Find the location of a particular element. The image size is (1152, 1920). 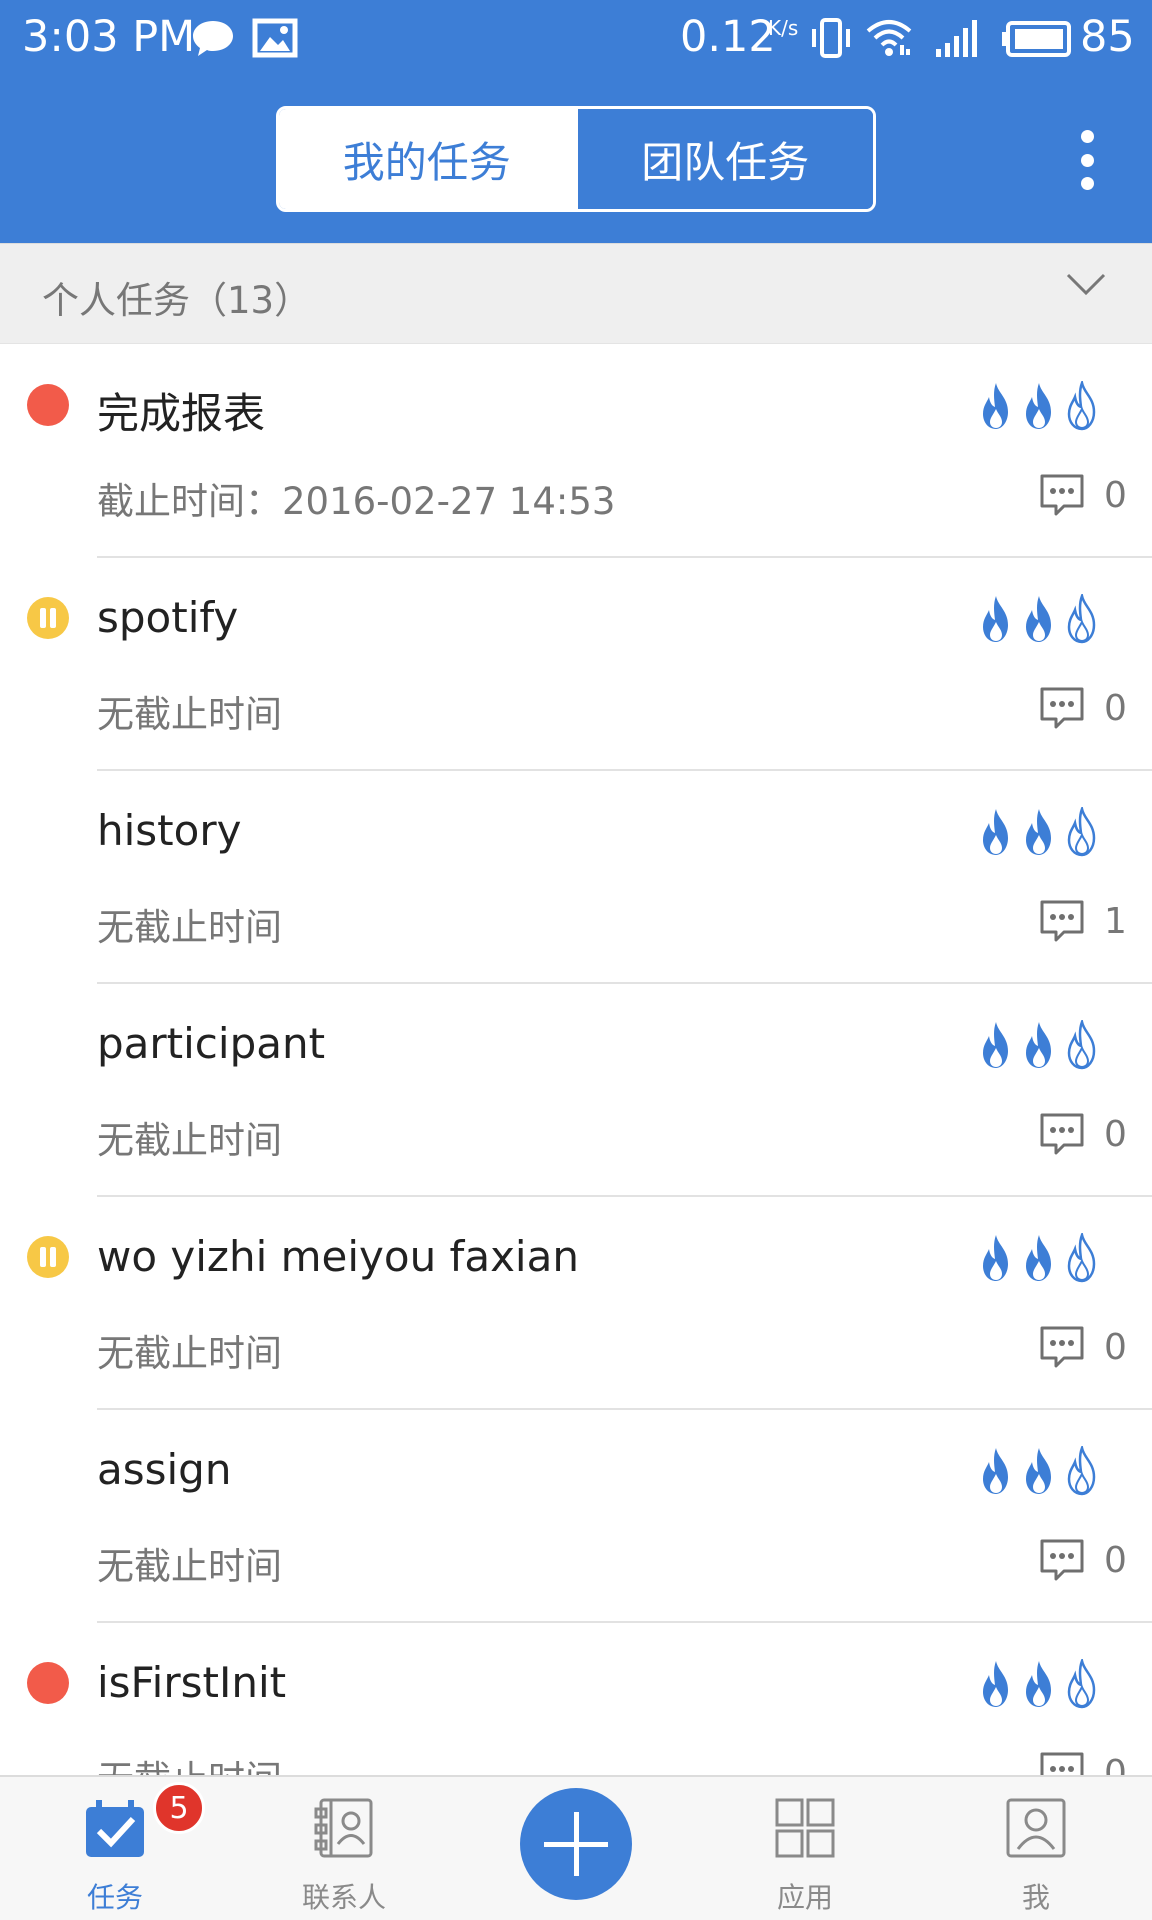

nav-item-contacts: 联系人 is located at coordinates (344, 1848).